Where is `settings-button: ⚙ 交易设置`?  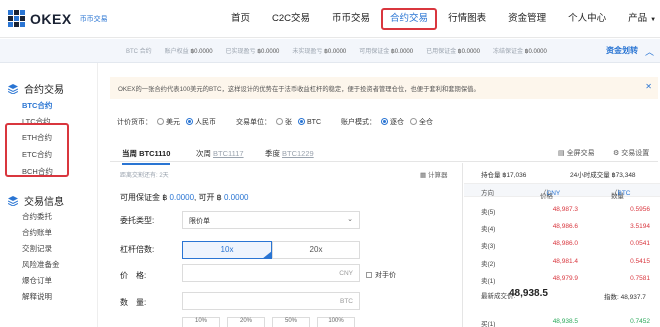
settings-button: ⚙ 交易设置 is located at coordinates (631, 153).